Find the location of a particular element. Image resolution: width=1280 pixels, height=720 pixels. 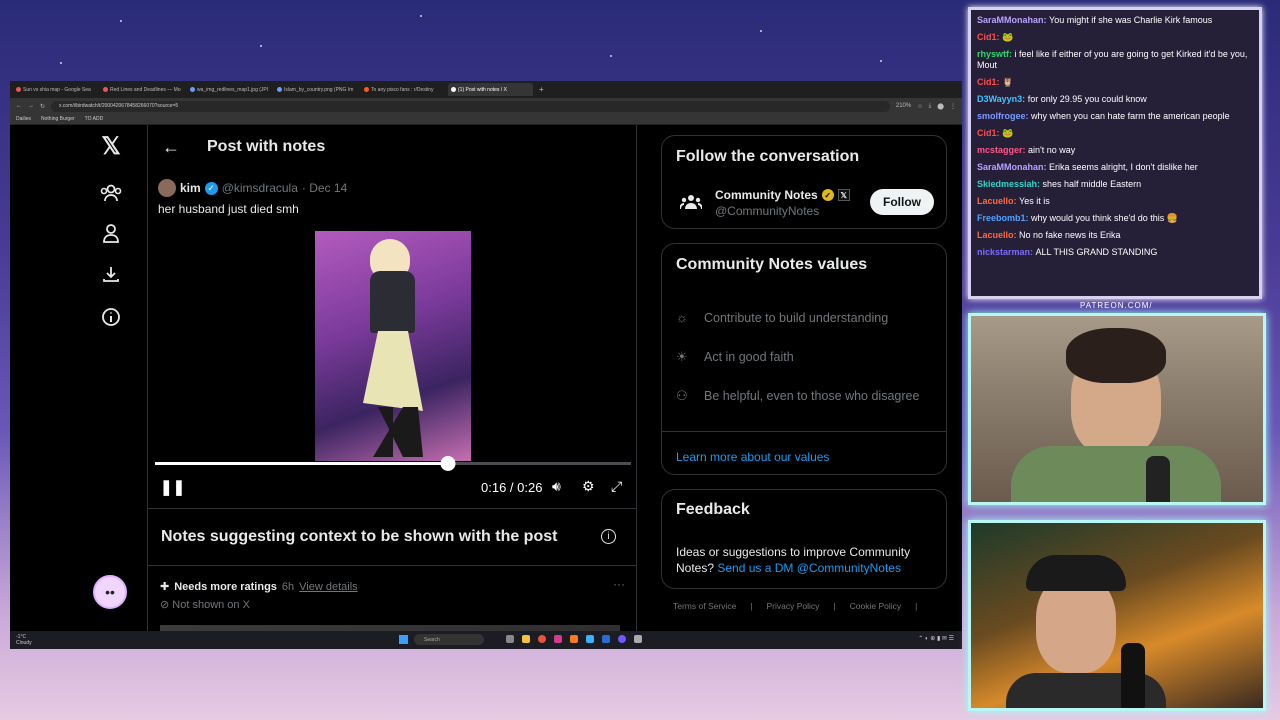

send-dm-link: Send us a DM @CommunityNotes is located at coordinates (809, 568).